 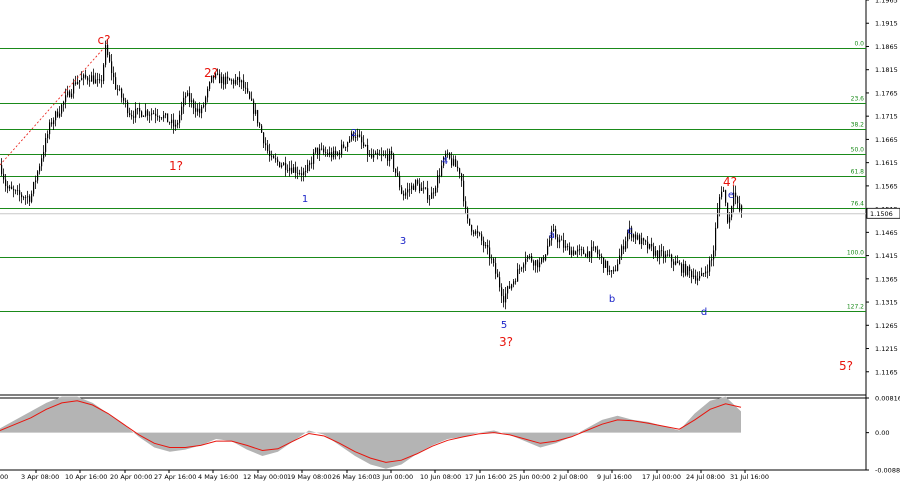 What do you see at coordinates (705, 477) in the screenshot?
I see `time-tick-label: 24 Jul 08:00` at bounding box center [705, 477].